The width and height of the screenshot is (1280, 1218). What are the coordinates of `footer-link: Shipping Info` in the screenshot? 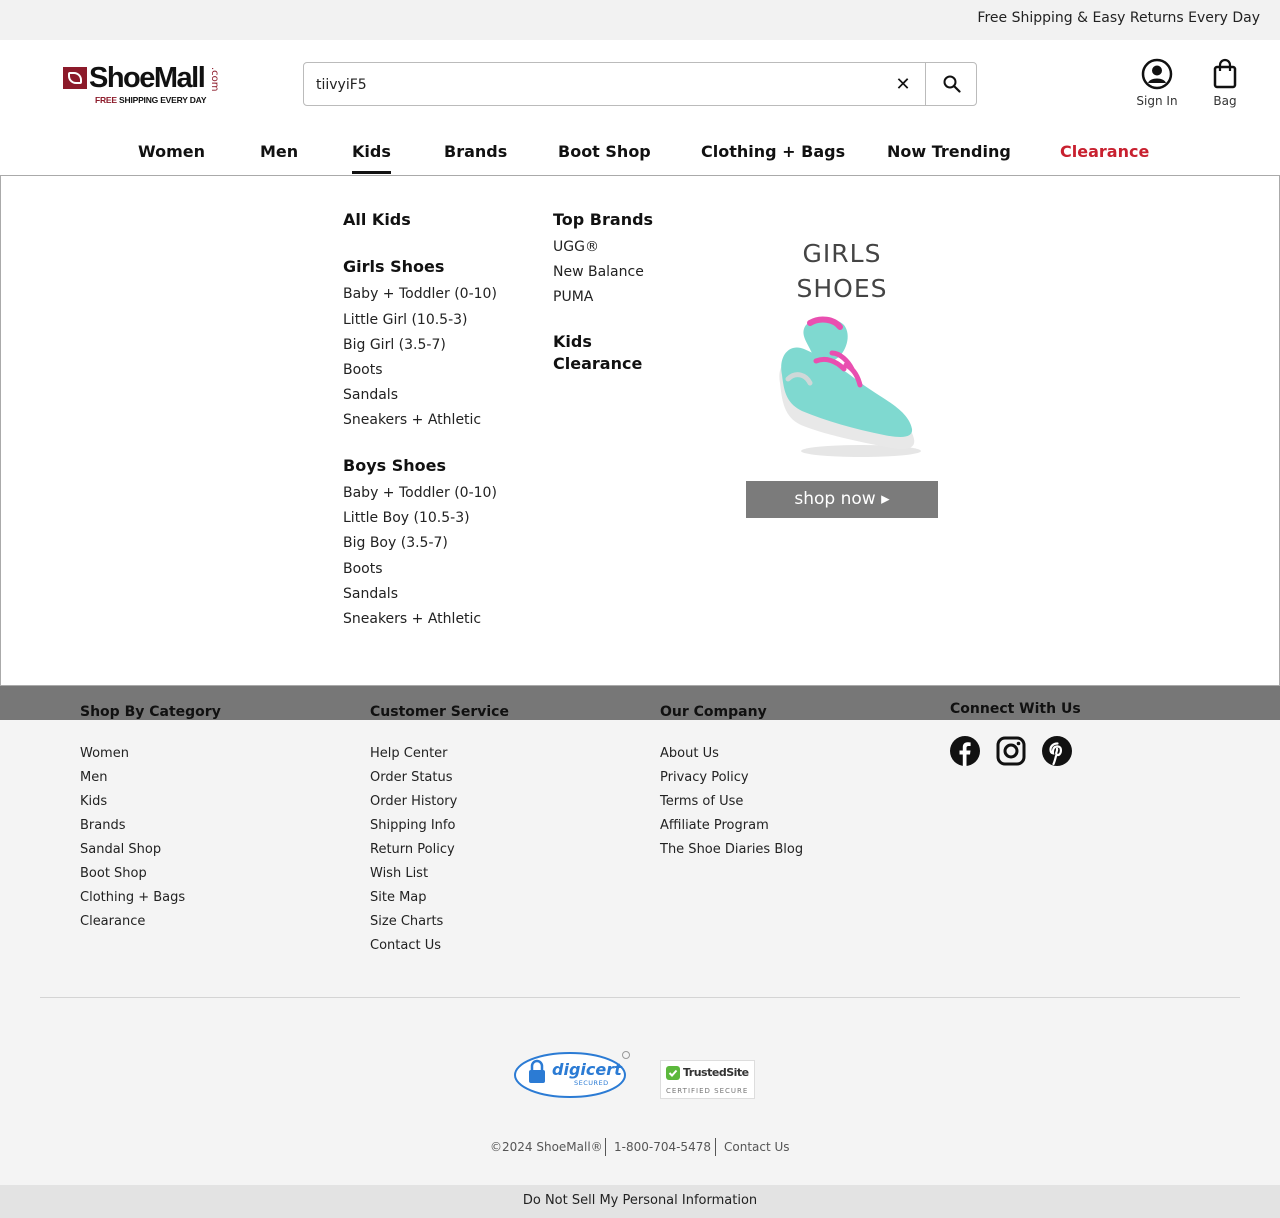 It's located at (412, 825).